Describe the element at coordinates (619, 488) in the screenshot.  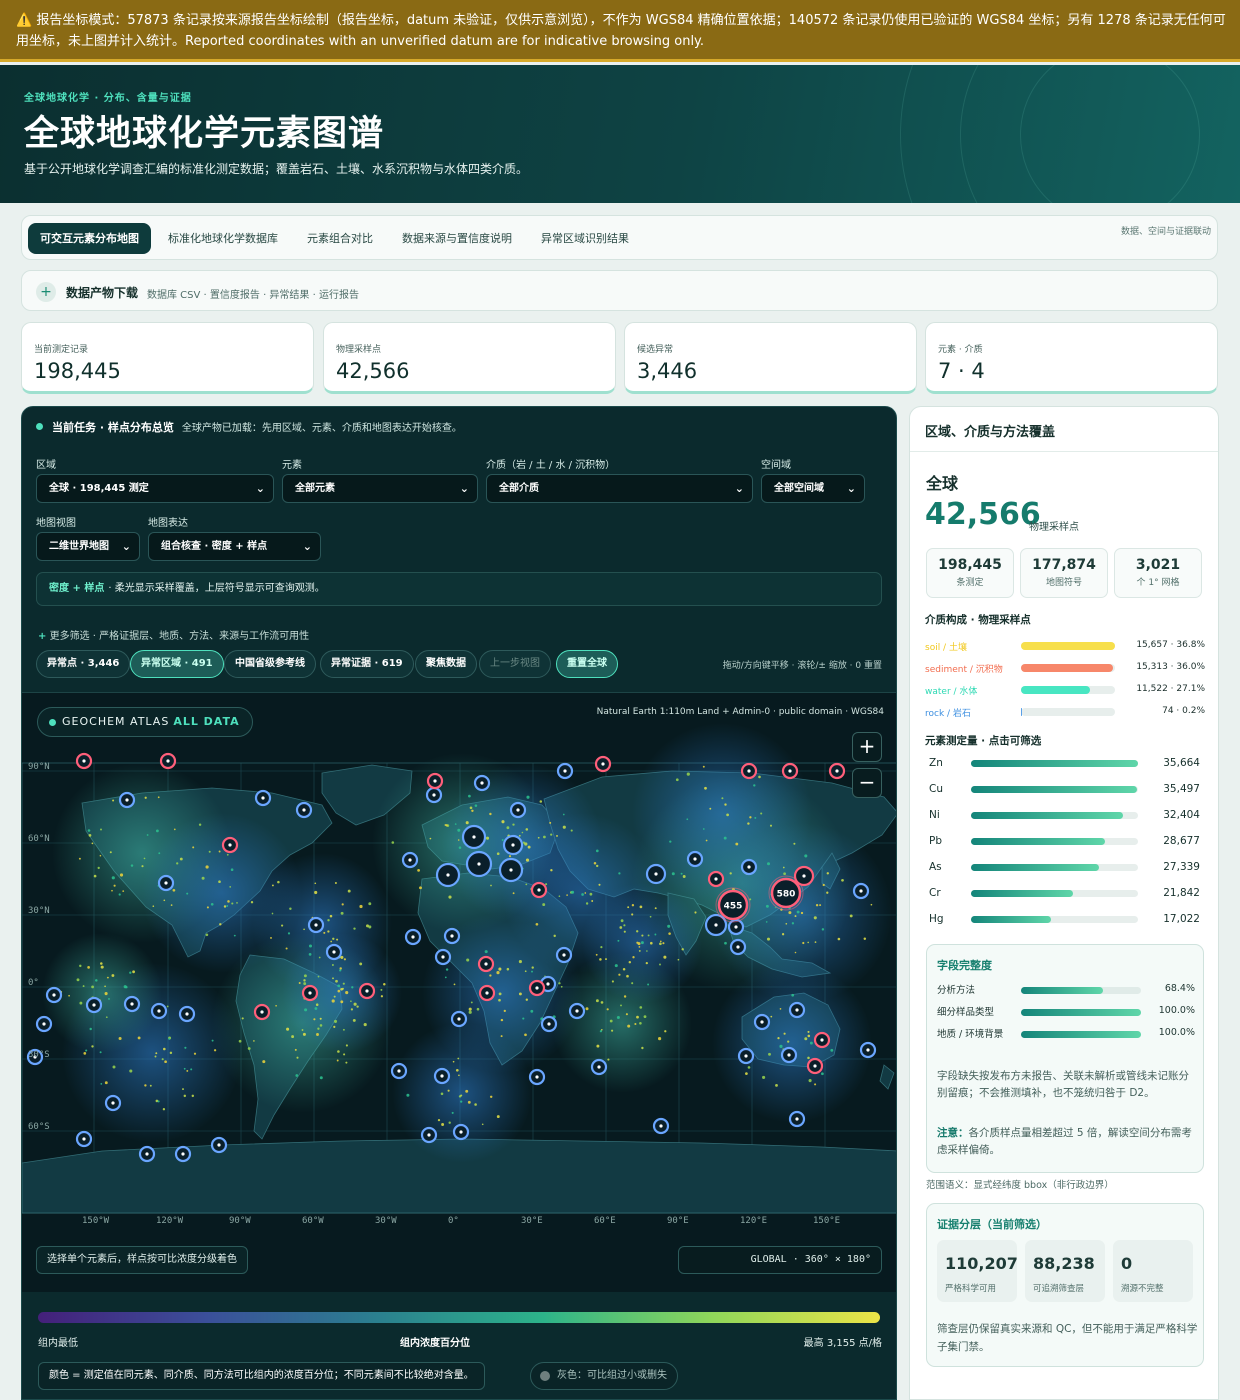
I see `medium-select: 全部介质 ⌄` at that location.